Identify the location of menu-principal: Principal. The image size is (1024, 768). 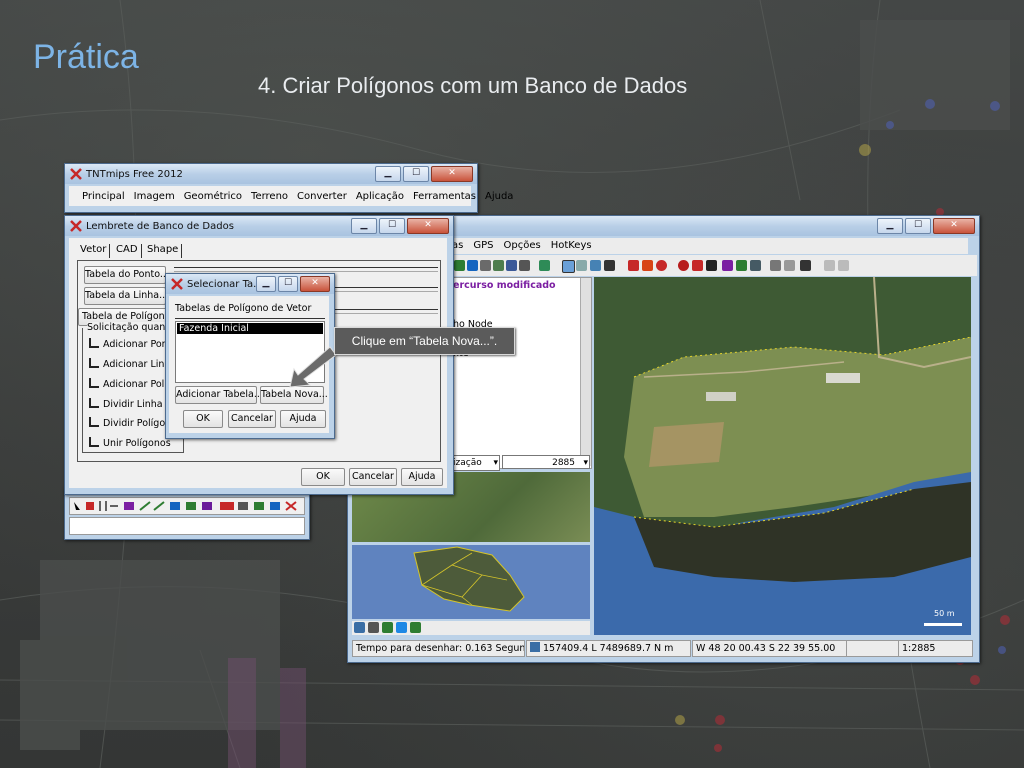
(103, 196).